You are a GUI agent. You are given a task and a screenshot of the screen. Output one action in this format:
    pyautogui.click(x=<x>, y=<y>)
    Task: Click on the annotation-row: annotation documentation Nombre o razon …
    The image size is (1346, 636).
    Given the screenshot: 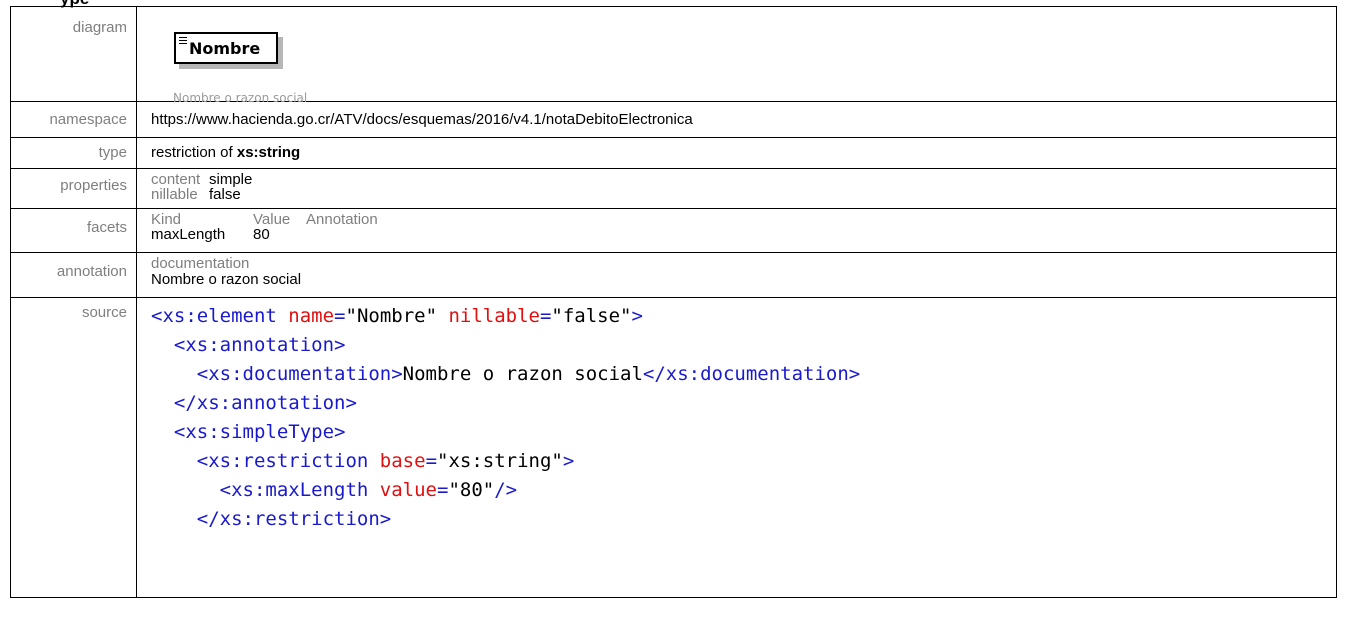 What is the action you would take?
    pyautogui.click(x=673, y=275)
    